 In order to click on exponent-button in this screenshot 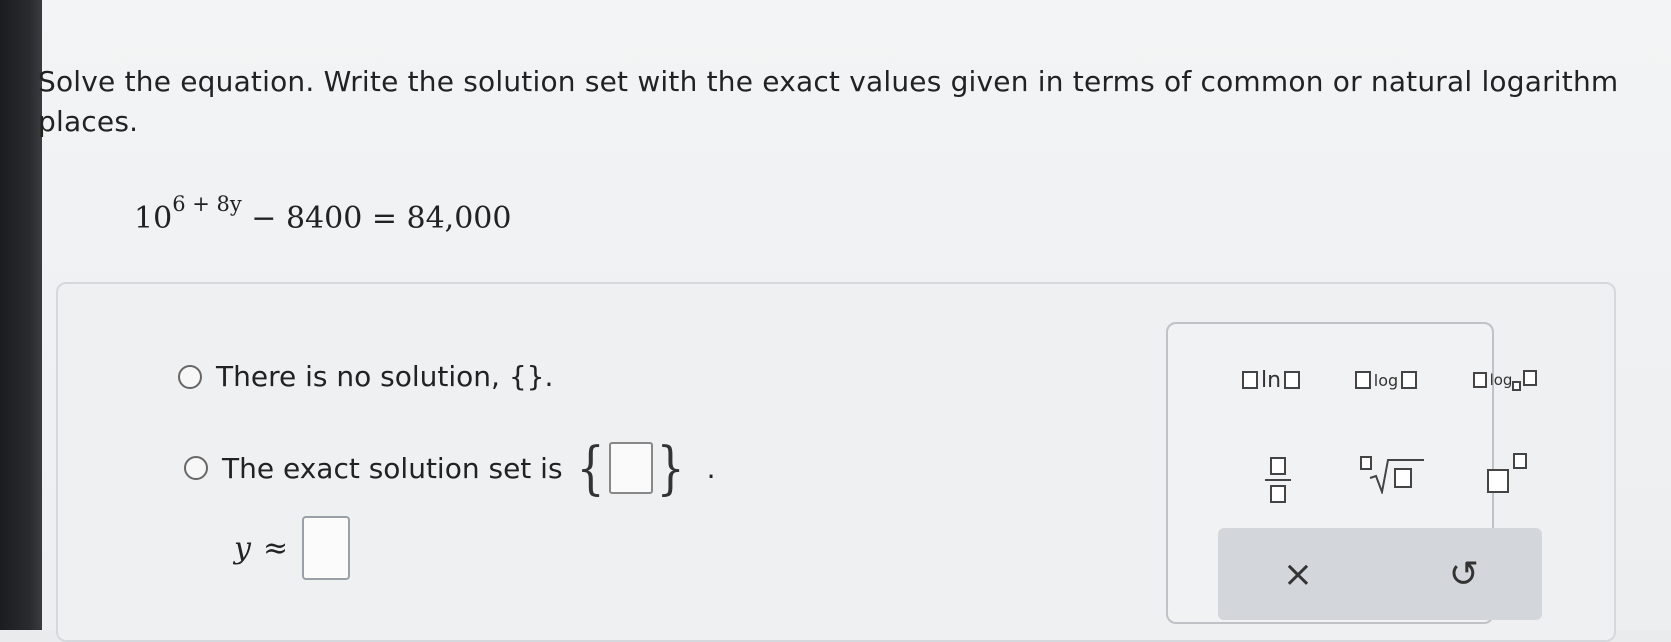, I will do `click(1507, 473)`.